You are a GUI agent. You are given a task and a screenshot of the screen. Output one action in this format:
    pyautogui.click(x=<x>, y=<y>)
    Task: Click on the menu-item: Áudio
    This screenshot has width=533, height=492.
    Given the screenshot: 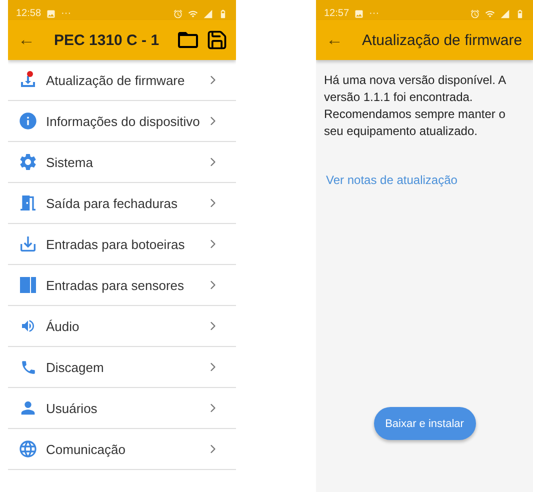 What is the action you would take?
    pyautogui.click(x=122, y=326)
    